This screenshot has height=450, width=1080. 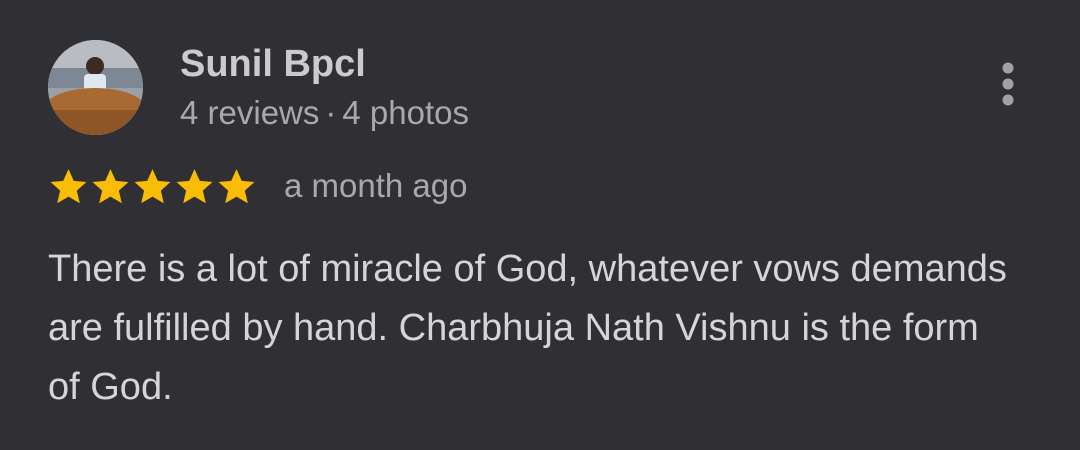 I want to click on more-vert-icon, so click(x=1008, y=84).